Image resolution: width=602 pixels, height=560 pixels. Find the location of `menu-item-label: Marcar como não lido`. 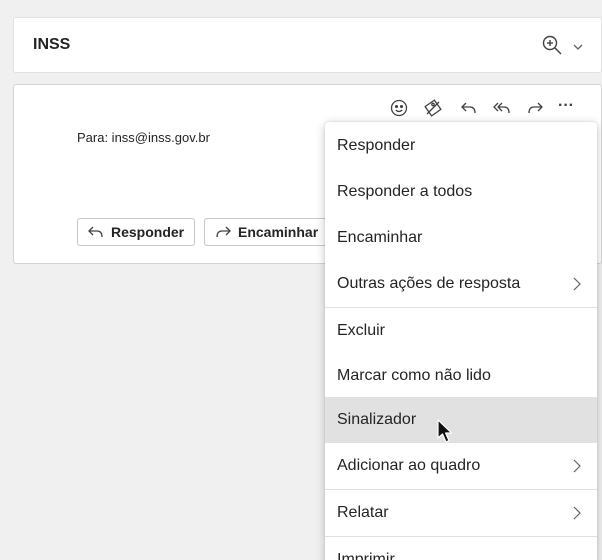

menu-item-label: Marcar como não lido is located at coordinates (414, 375).